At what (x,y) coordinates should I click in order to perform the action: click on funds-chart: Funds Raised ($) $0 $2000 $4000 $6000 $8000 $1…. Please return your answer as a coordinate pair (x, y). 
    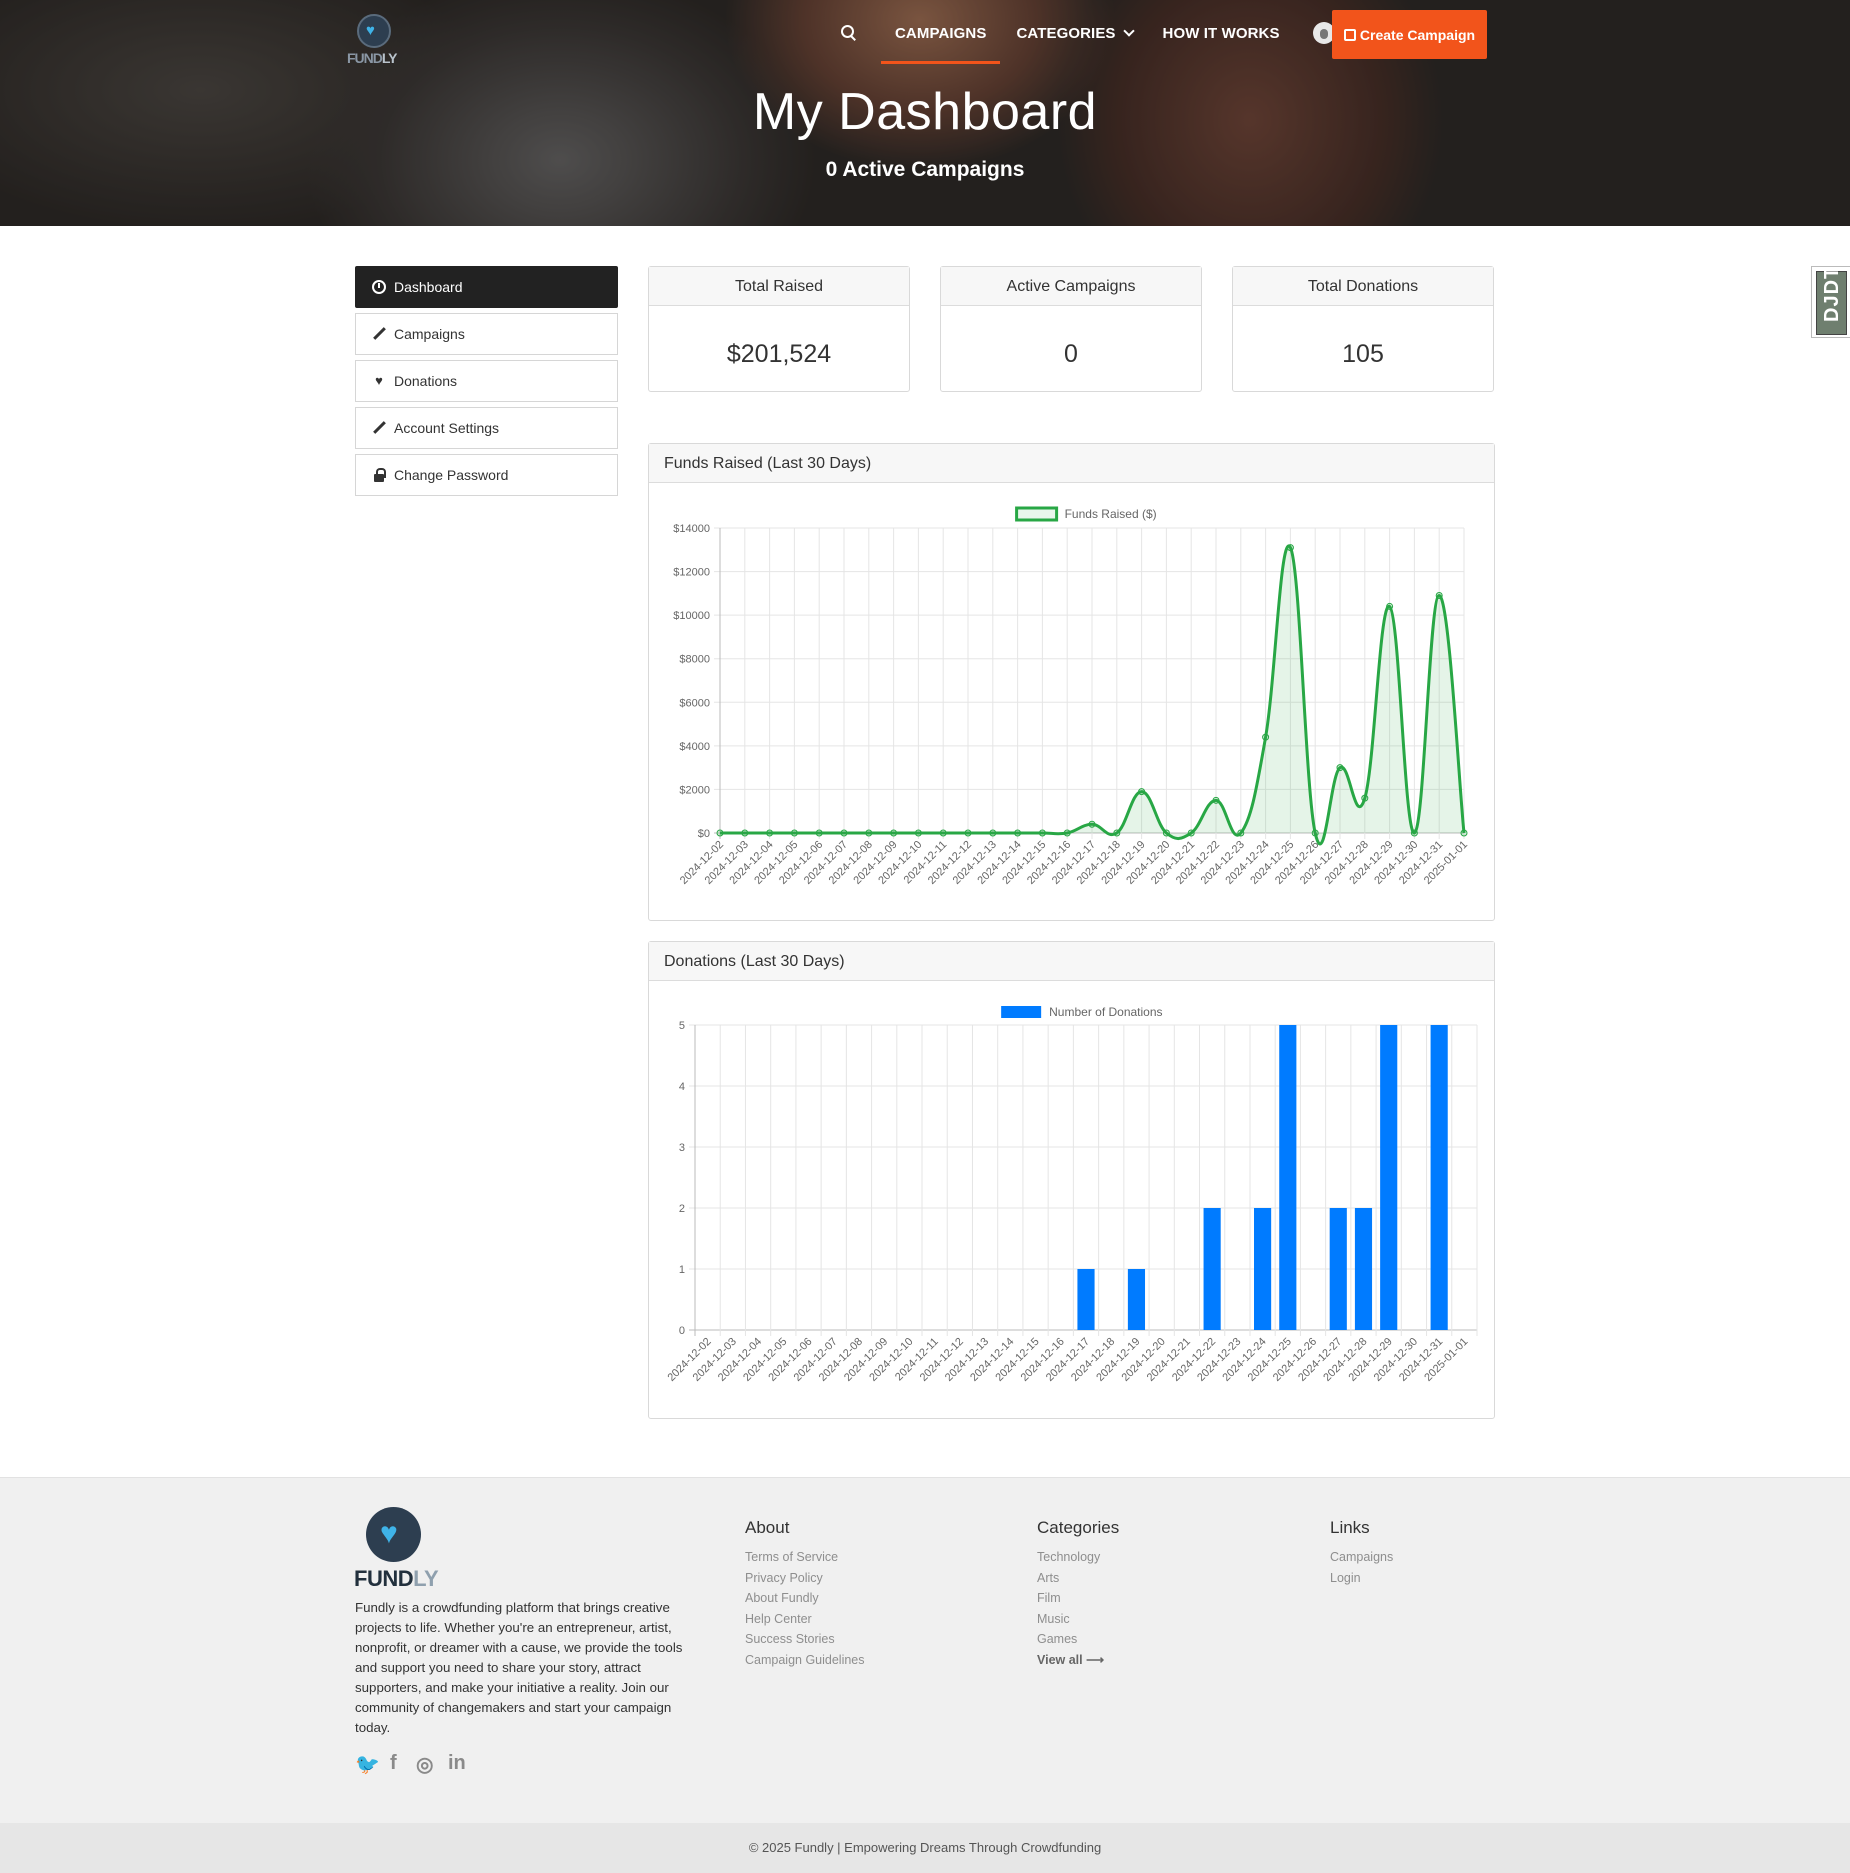
    Looking at the image, I should click on (1071, 696).